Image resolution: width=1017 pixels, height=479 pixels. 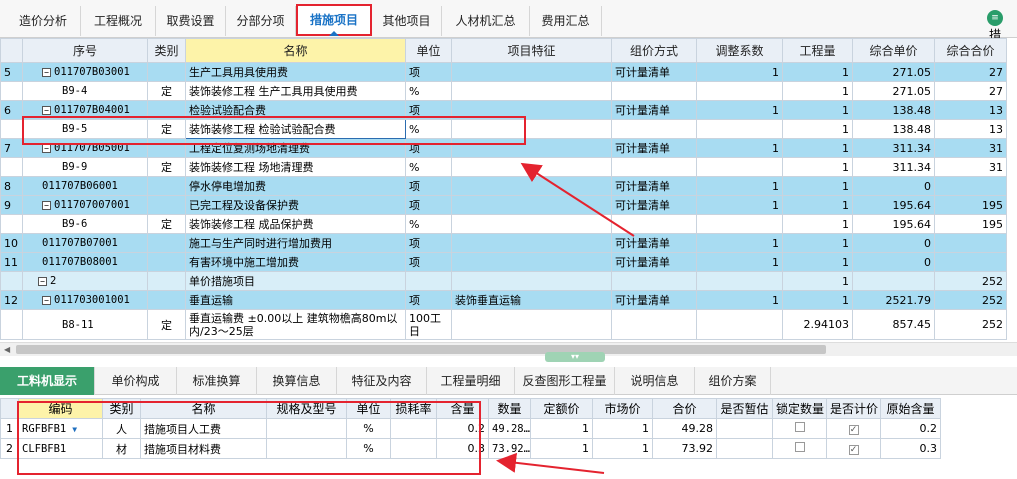 What do you see at coordinates (655, 381) in the screenshot?
I see `bottom-tab-8: 说明信息` at bounding box center [655, 381].